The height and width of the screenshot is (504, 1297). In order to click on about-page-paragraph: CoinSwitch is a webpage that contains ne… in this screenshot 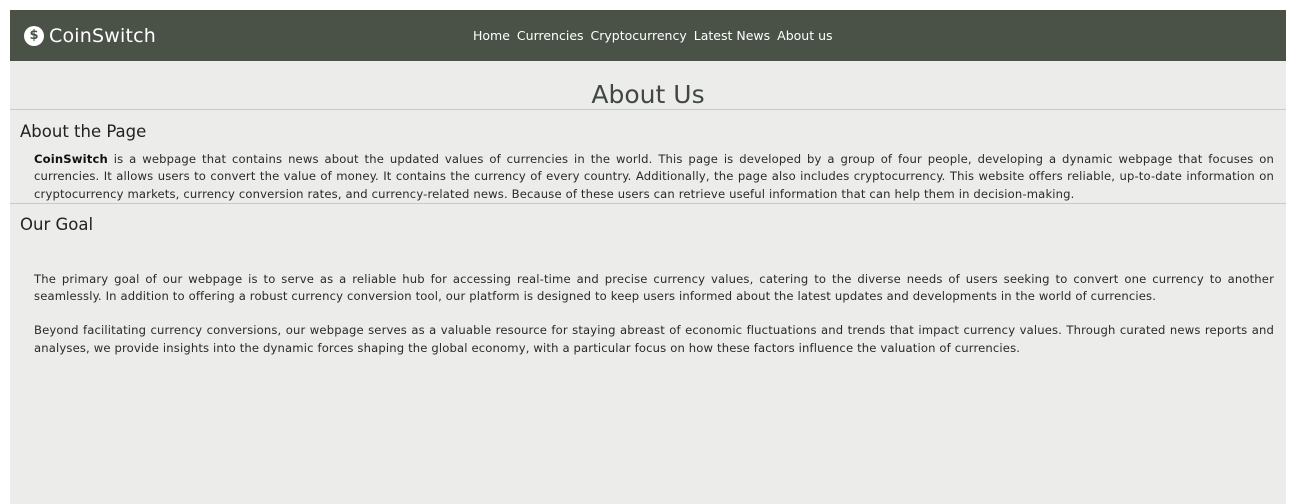, I will do `click(648, 177)`.